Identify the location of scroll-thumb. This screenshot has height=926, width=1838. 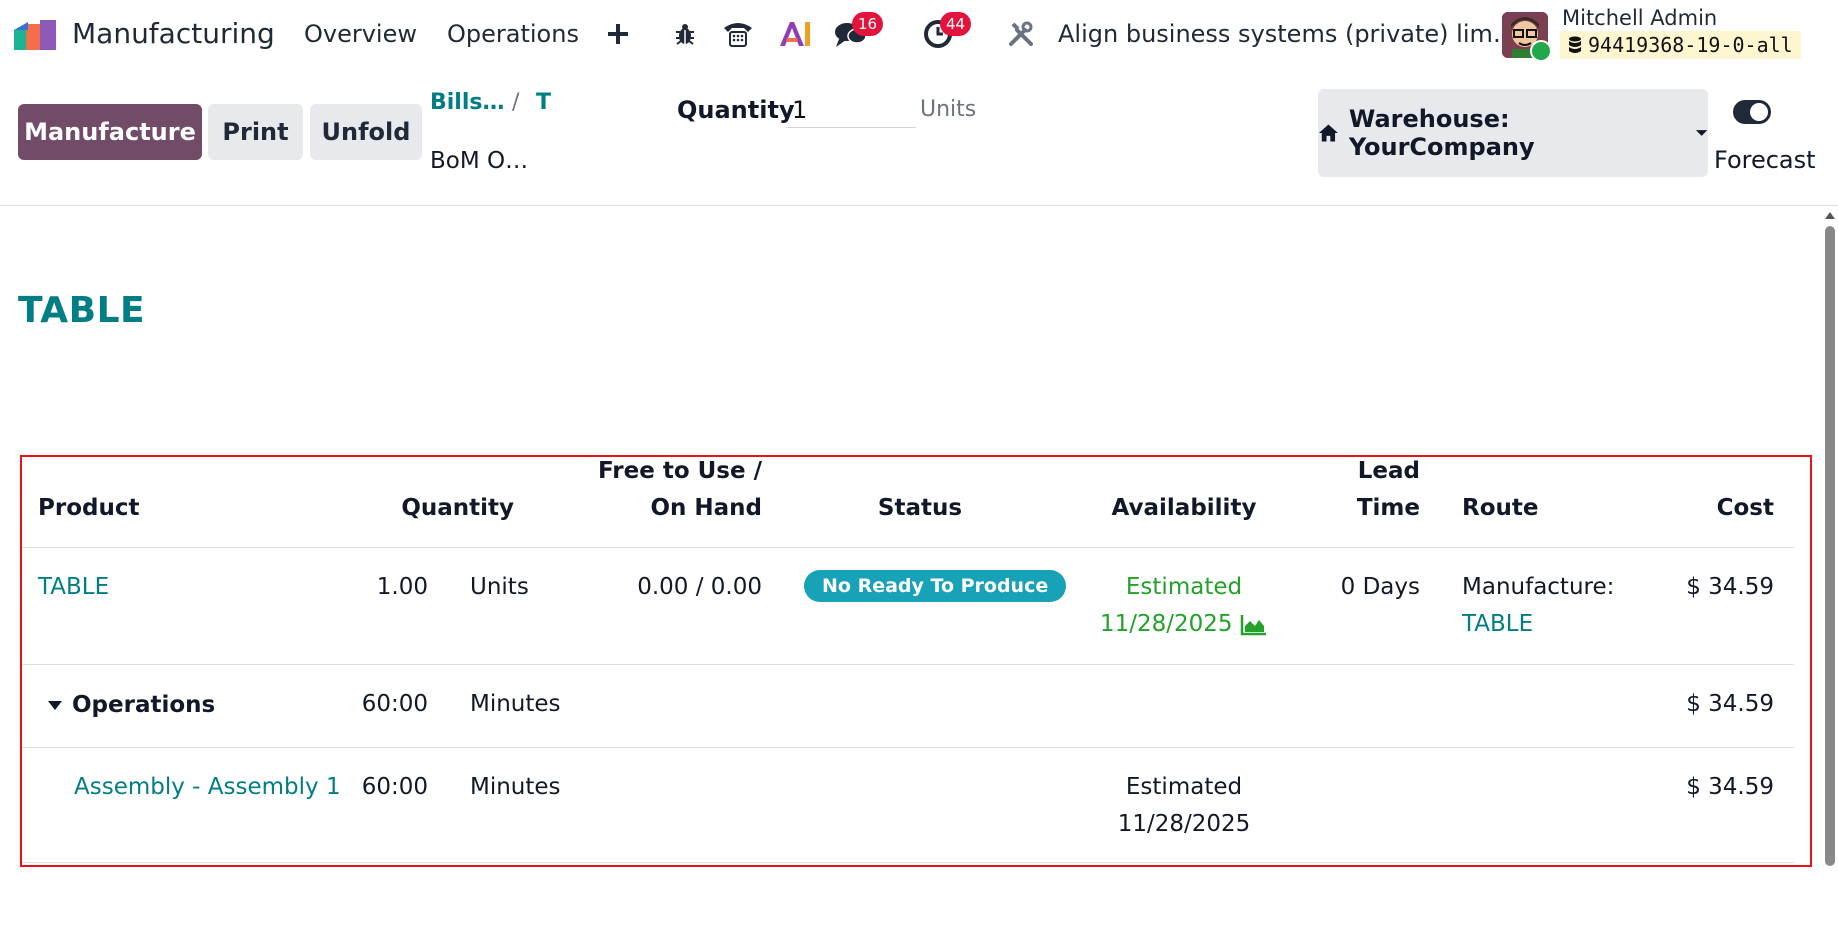
(1830, 546).